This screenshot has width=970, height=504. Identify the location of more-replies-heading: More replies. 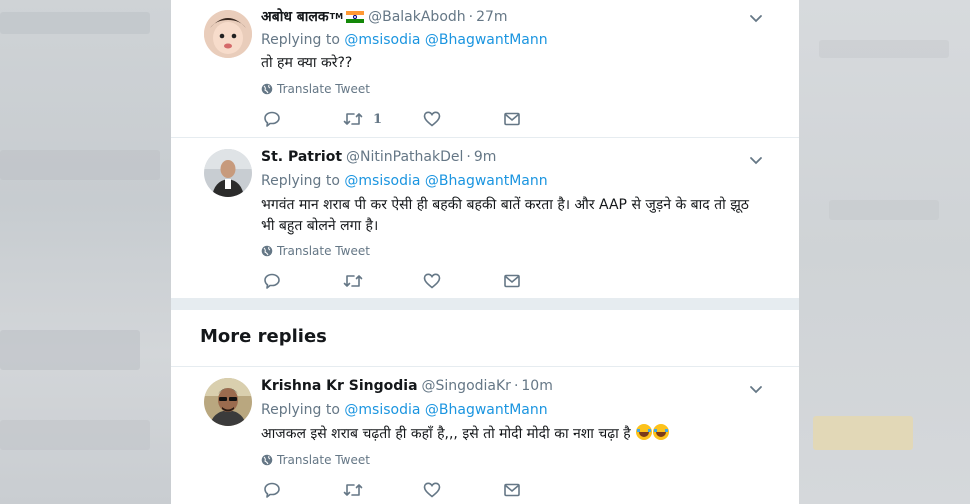
(263, 336).